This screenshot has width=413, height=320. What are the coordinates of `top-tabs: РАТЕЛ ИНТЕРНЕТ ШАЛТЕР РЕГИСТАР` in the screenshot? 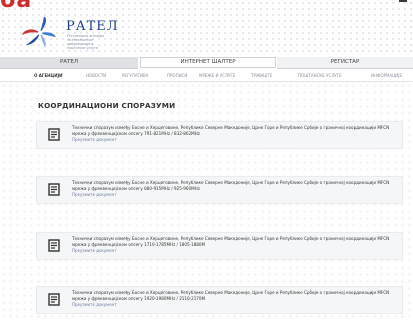 It's located at (206, 63).